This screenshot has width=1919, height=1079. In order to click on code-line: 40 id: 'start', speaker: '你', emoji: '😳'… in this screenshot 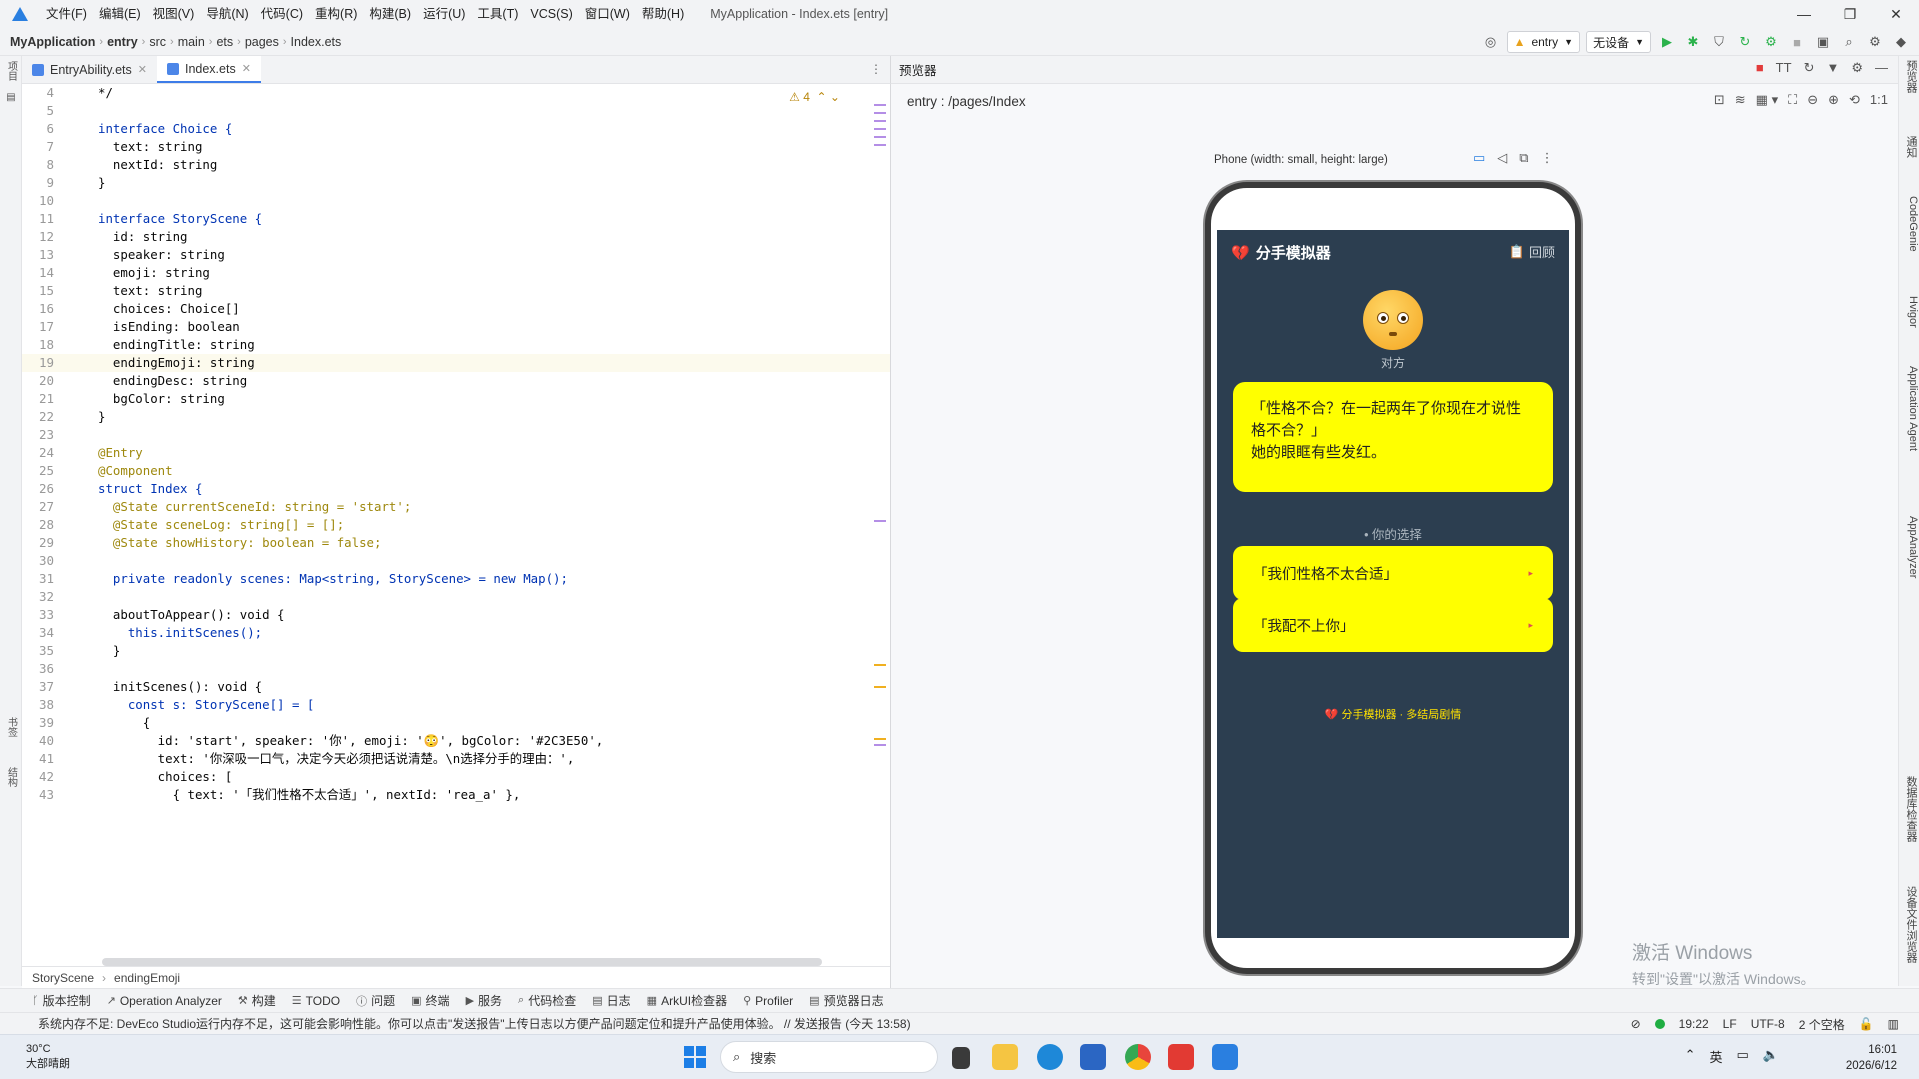, I will do `click(456, 741)`.